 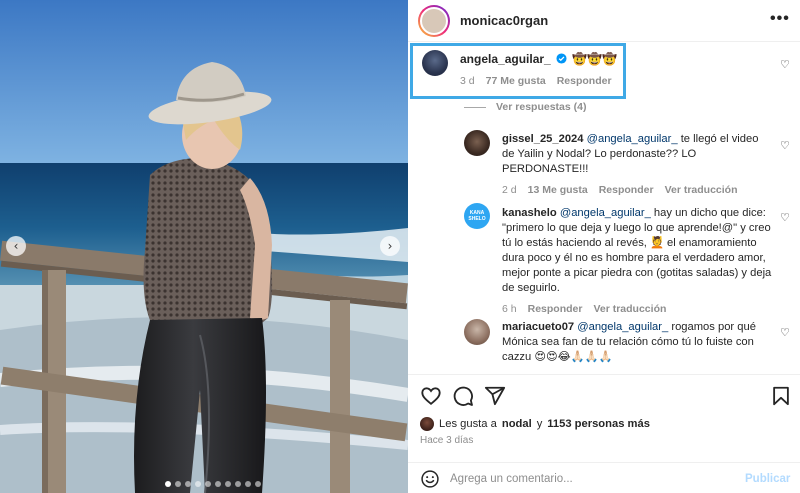 I want to click on comment-likes: 77 Me gusta, so click(x=516, y=81).